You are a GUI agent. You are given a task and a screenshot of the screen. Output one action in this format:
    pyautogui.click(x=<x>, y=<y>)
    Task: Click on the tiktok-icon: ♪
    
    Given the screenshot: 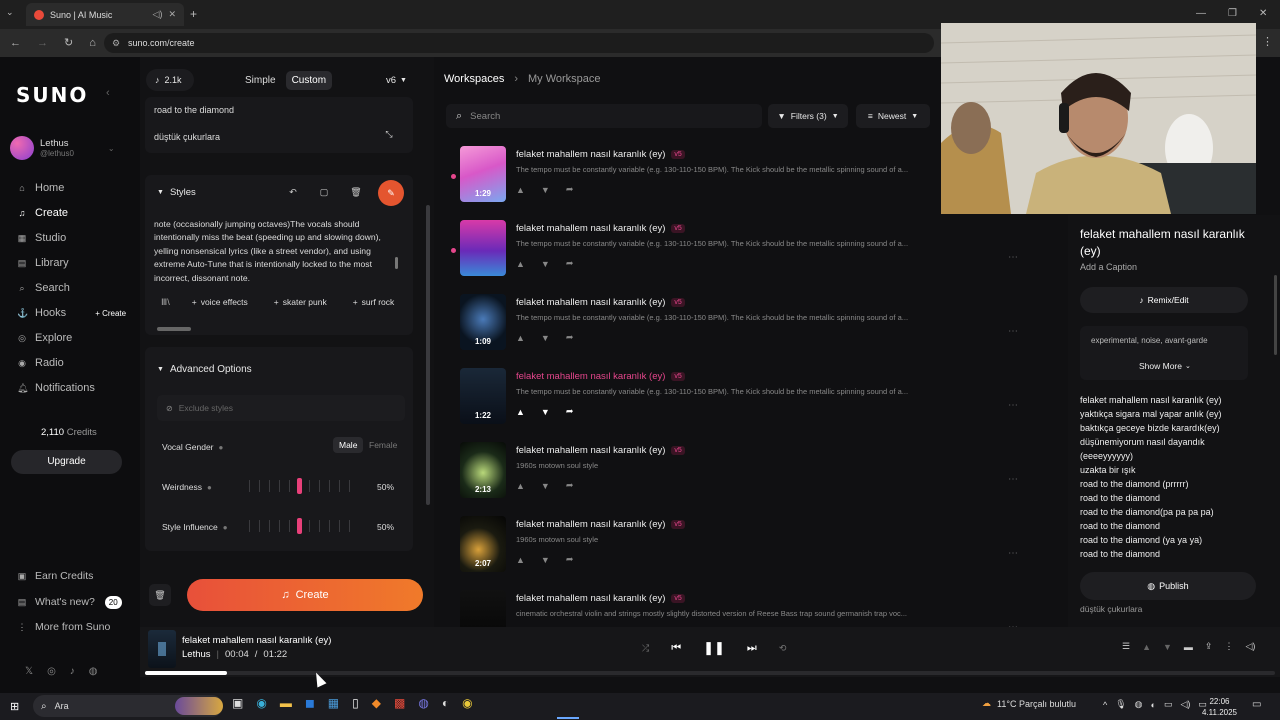 What is the action you would take?
    pyautogui.click(x=72, y=671)
    